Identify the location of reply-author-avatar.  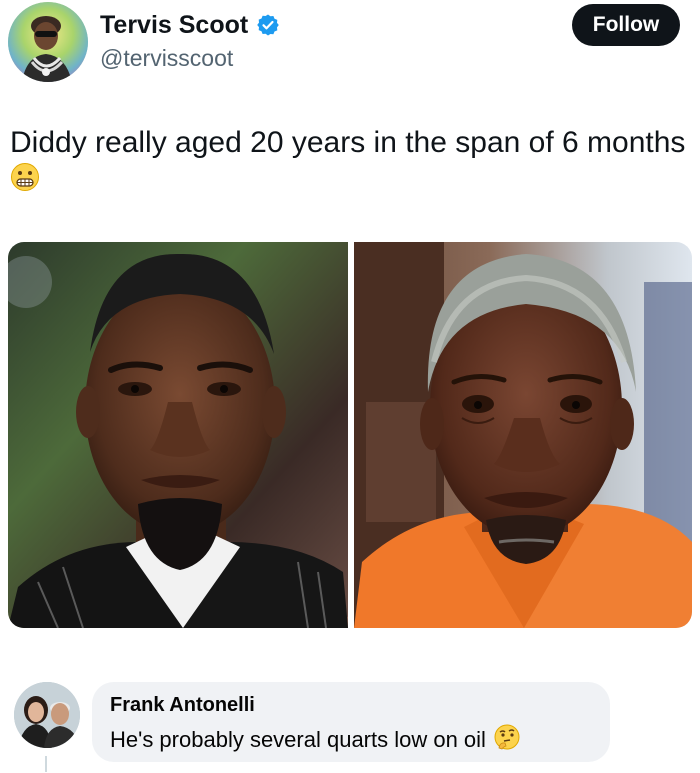
(47, 715).